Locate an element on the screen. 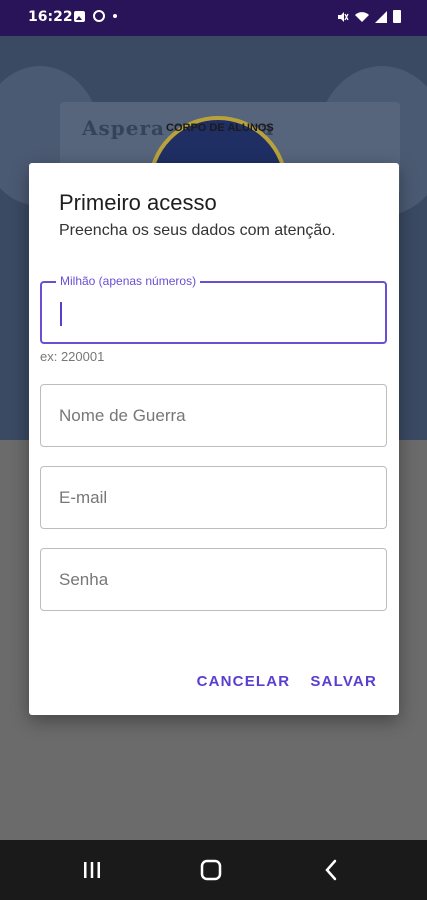 This screenshot has height=900, width=427. dialog-title: Primeiro acesso is located at coordinates (138, 202).